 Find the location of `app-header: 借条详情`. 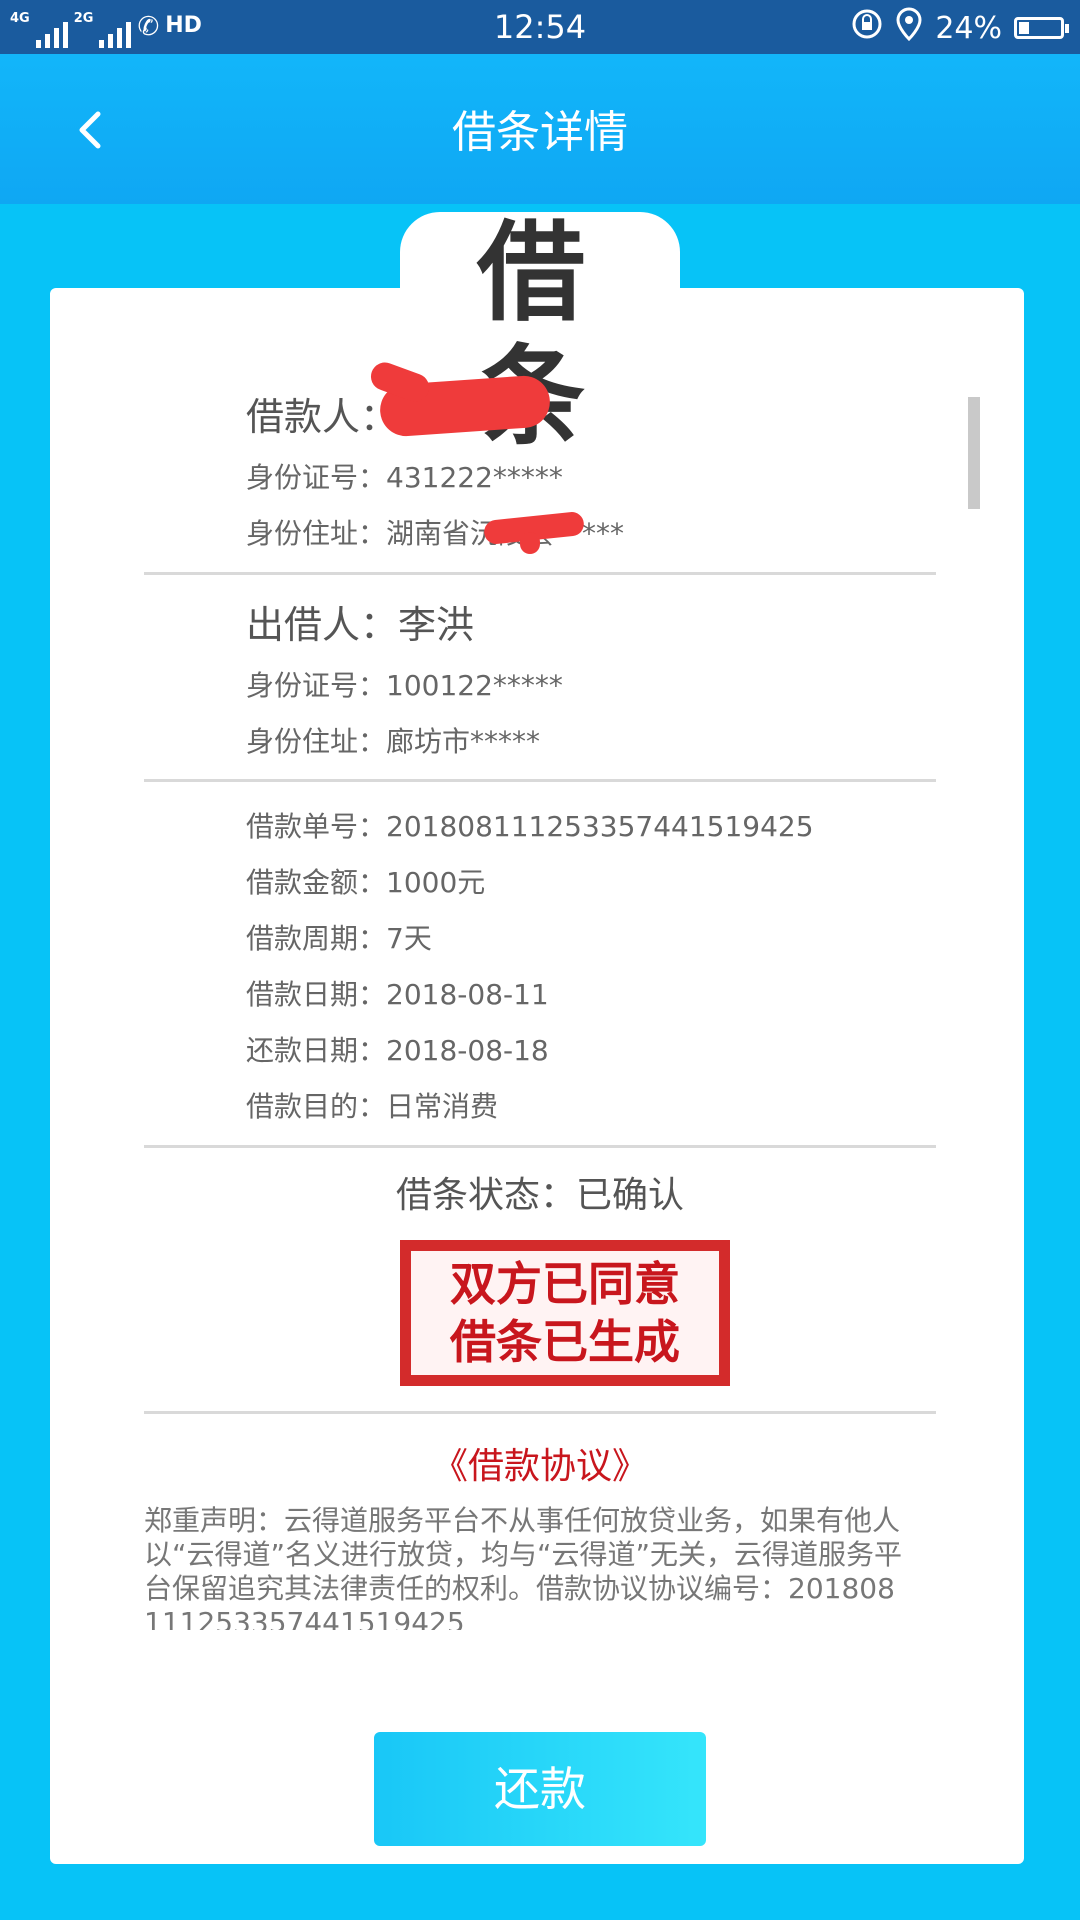

app-header: 借条详情 is located at coordinates (540, 129).